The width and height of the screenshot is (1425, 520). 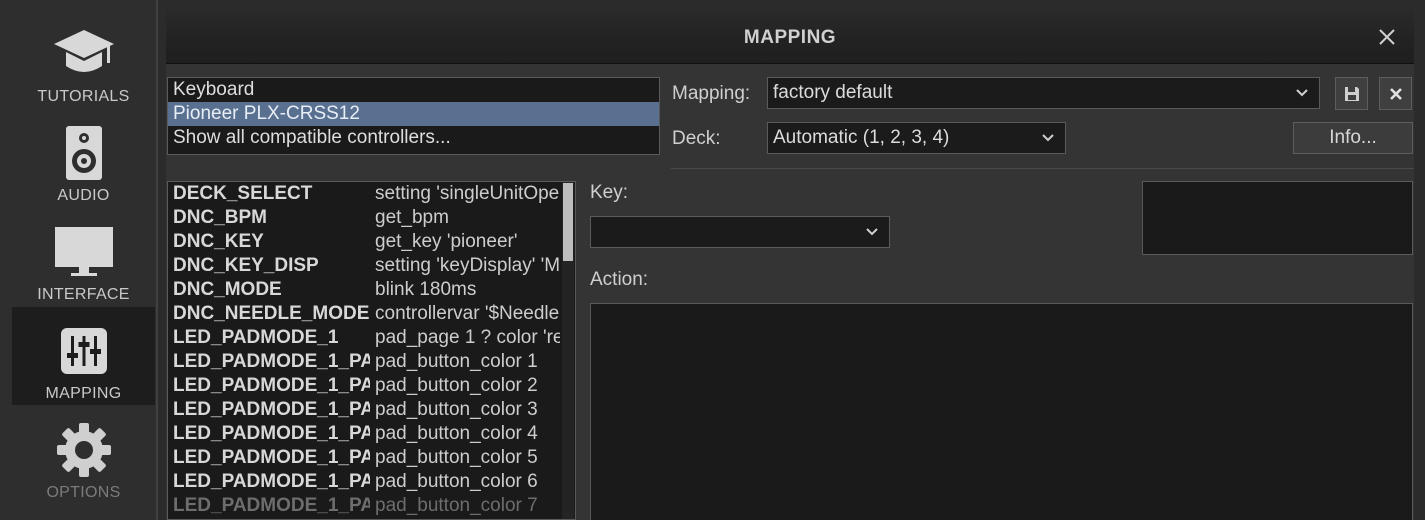 What do you see at coordinates (271, 505) in the screenshot?
I see `key-name-cell: LED_PADMODE_1_PAD7` at bounding box center [271, 505].